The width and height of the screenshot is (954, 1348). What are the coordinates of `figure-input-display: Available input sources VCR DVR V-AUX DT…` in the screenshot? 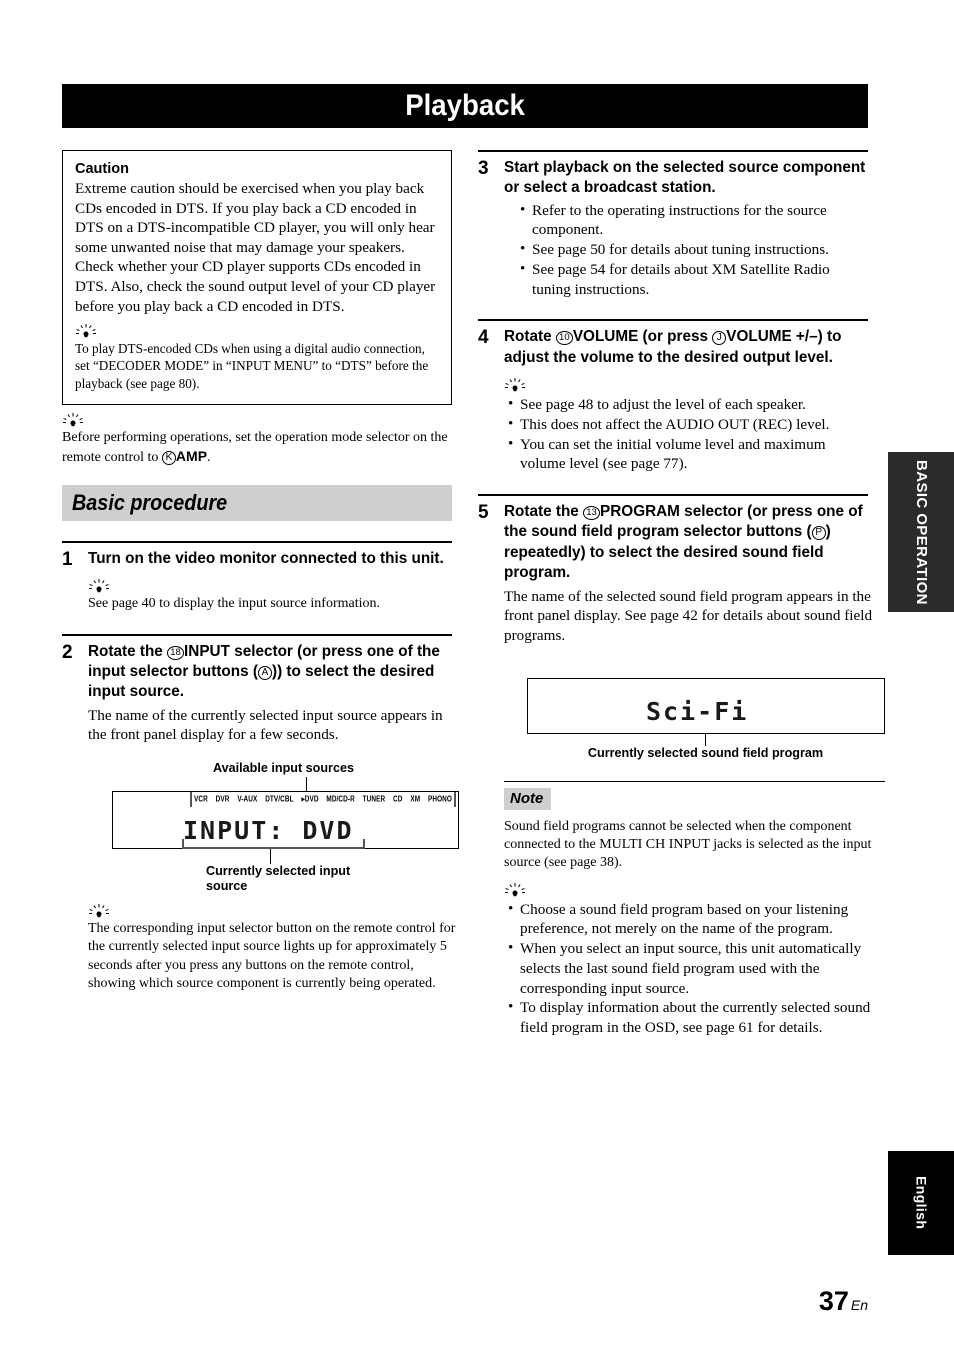 It's located at (273, 827).